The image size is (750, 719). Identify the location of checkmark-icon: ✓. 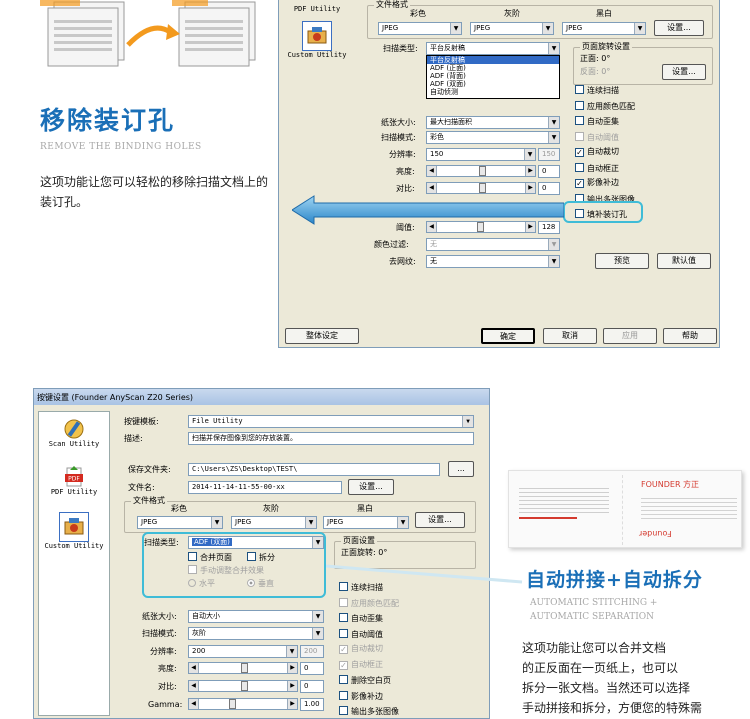
(579, 183).